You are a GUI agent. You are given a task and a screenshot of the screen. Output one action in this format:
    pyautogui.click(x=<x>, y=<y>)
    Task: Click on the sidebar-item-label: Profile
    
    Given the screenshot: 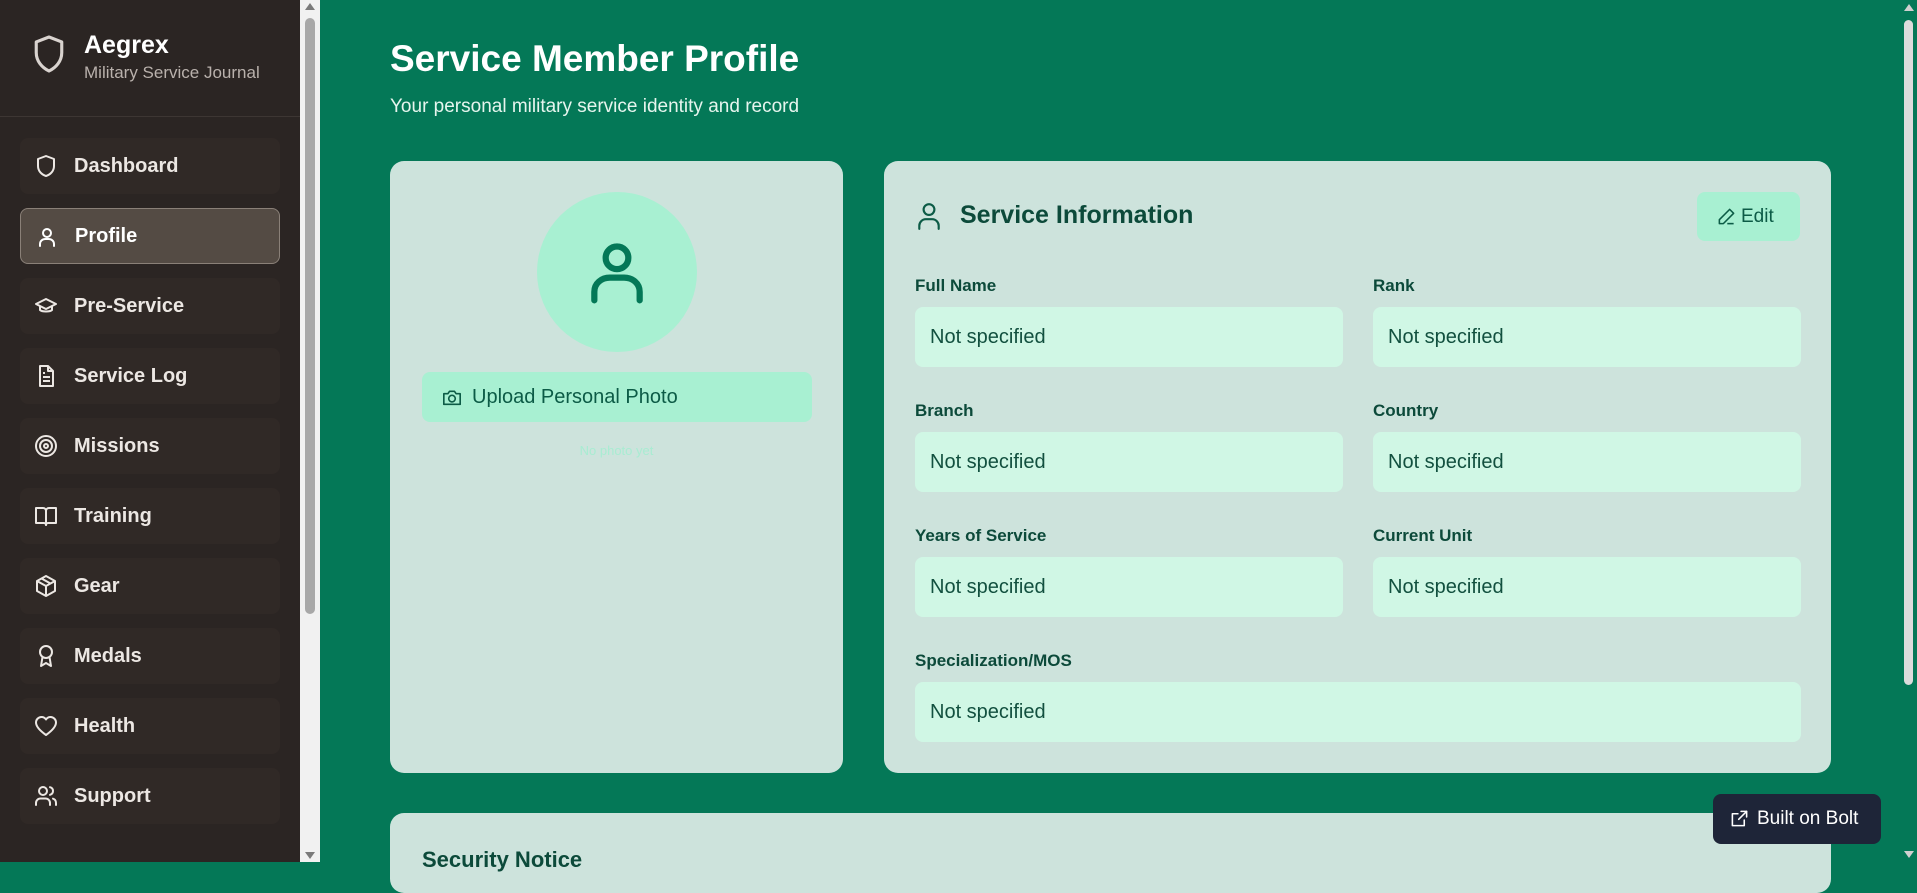 What is the action you would take?
    pyautogui.click(x=106, y=235)
    